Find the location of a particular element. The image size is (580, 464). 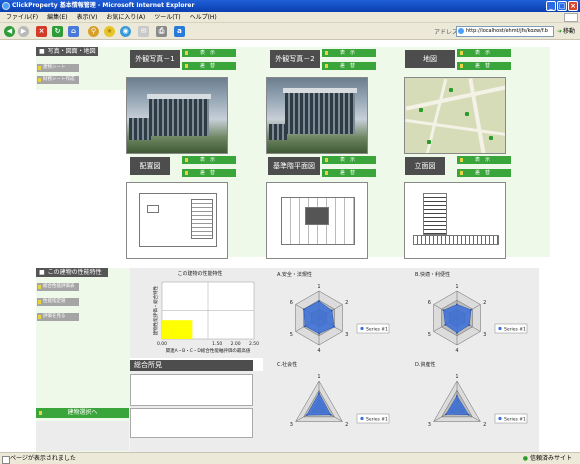

y-axis-label: 建物性能評価・総合特性 is located at coordinates (155, 310).